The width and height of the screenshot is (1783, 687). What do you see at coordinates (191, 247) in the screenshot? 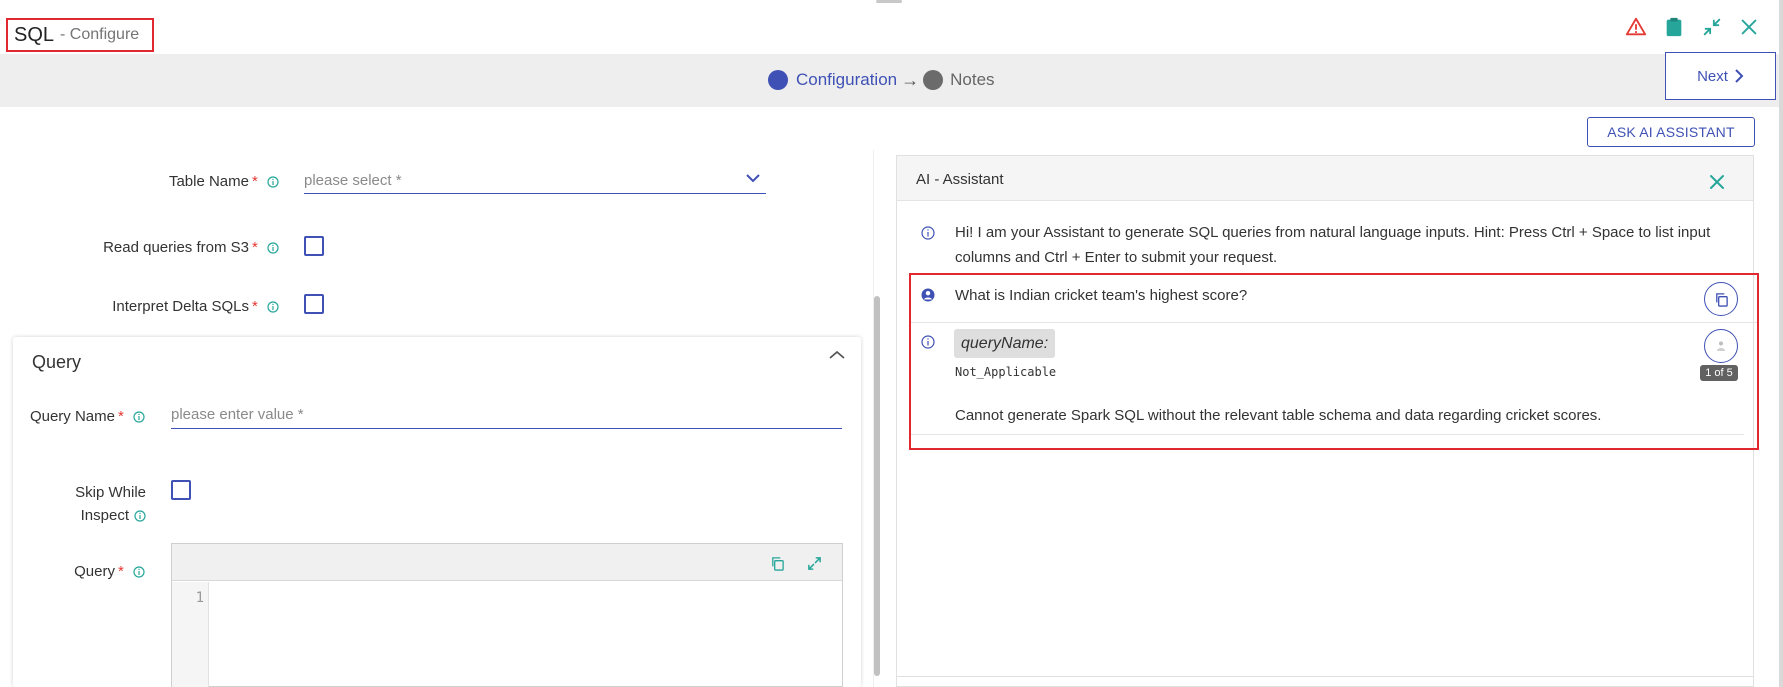
I see `read-queries-s3-label: Read queries from S3 *` at bounding box center [191, 247].